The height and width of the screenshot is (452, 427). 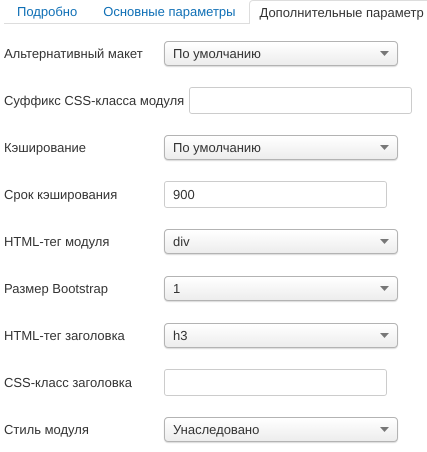 I want to click on field-label: CSS-класс заголовка, so click(x=68, y=383).